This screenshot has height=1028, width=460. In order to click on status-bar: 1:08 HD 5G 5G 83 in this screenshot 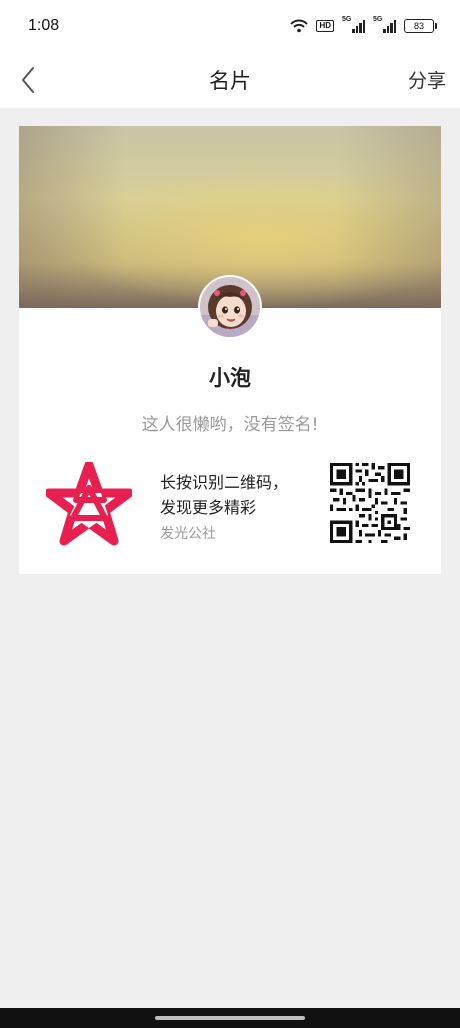, I will do `click(230, 26)`.